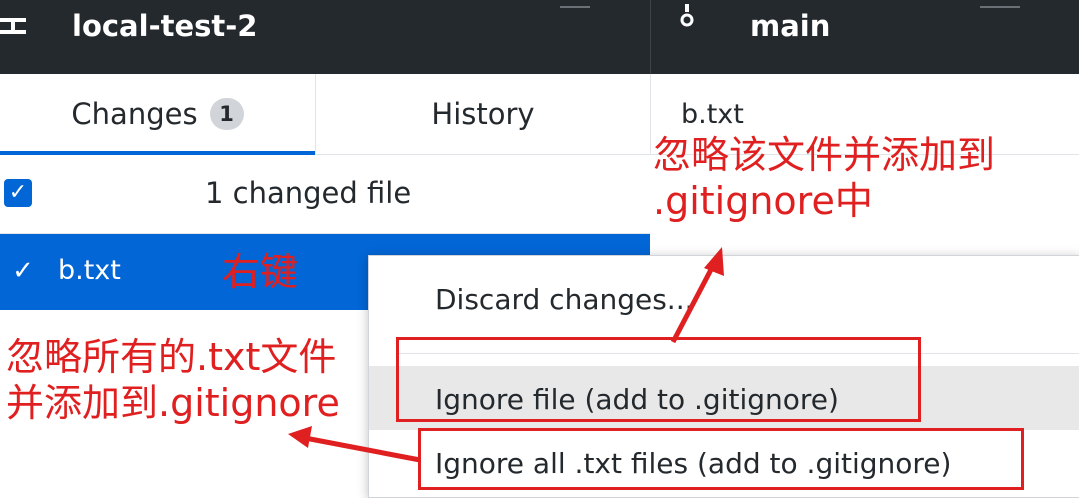 Image resolution: width=1079 pixels, height=498 pixels. What do you see at coordinates (173, 380) in the screenshot?
I see `annotation-ignore-all: 忽略所有的.txt文件 并添加到.gitignore` at bounding box center [173, 380].